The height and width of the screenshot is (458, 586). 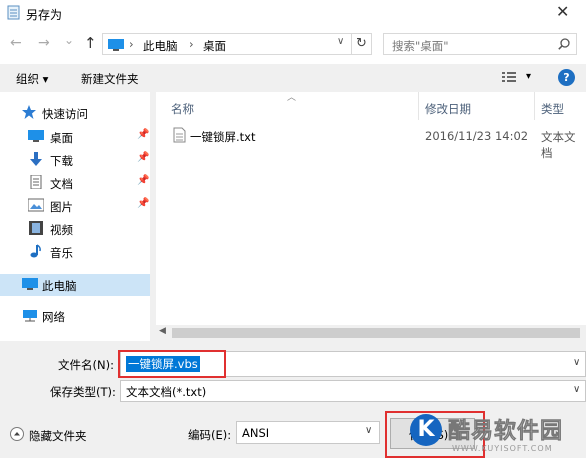 I want to click on filetype-label: 保存类型(T):, so click(x=83, y=392).